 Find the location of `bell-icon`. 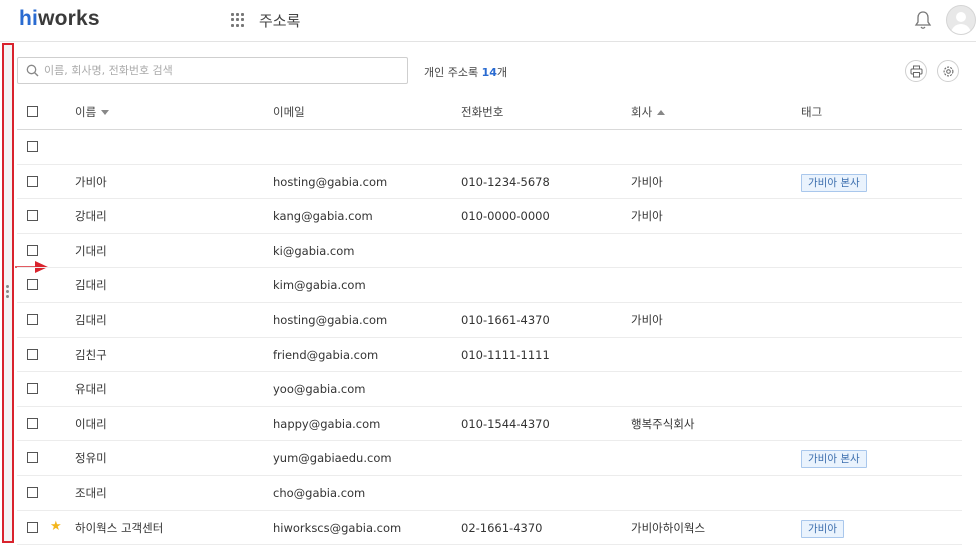

bell-icon is located at coordinates (923, 22).